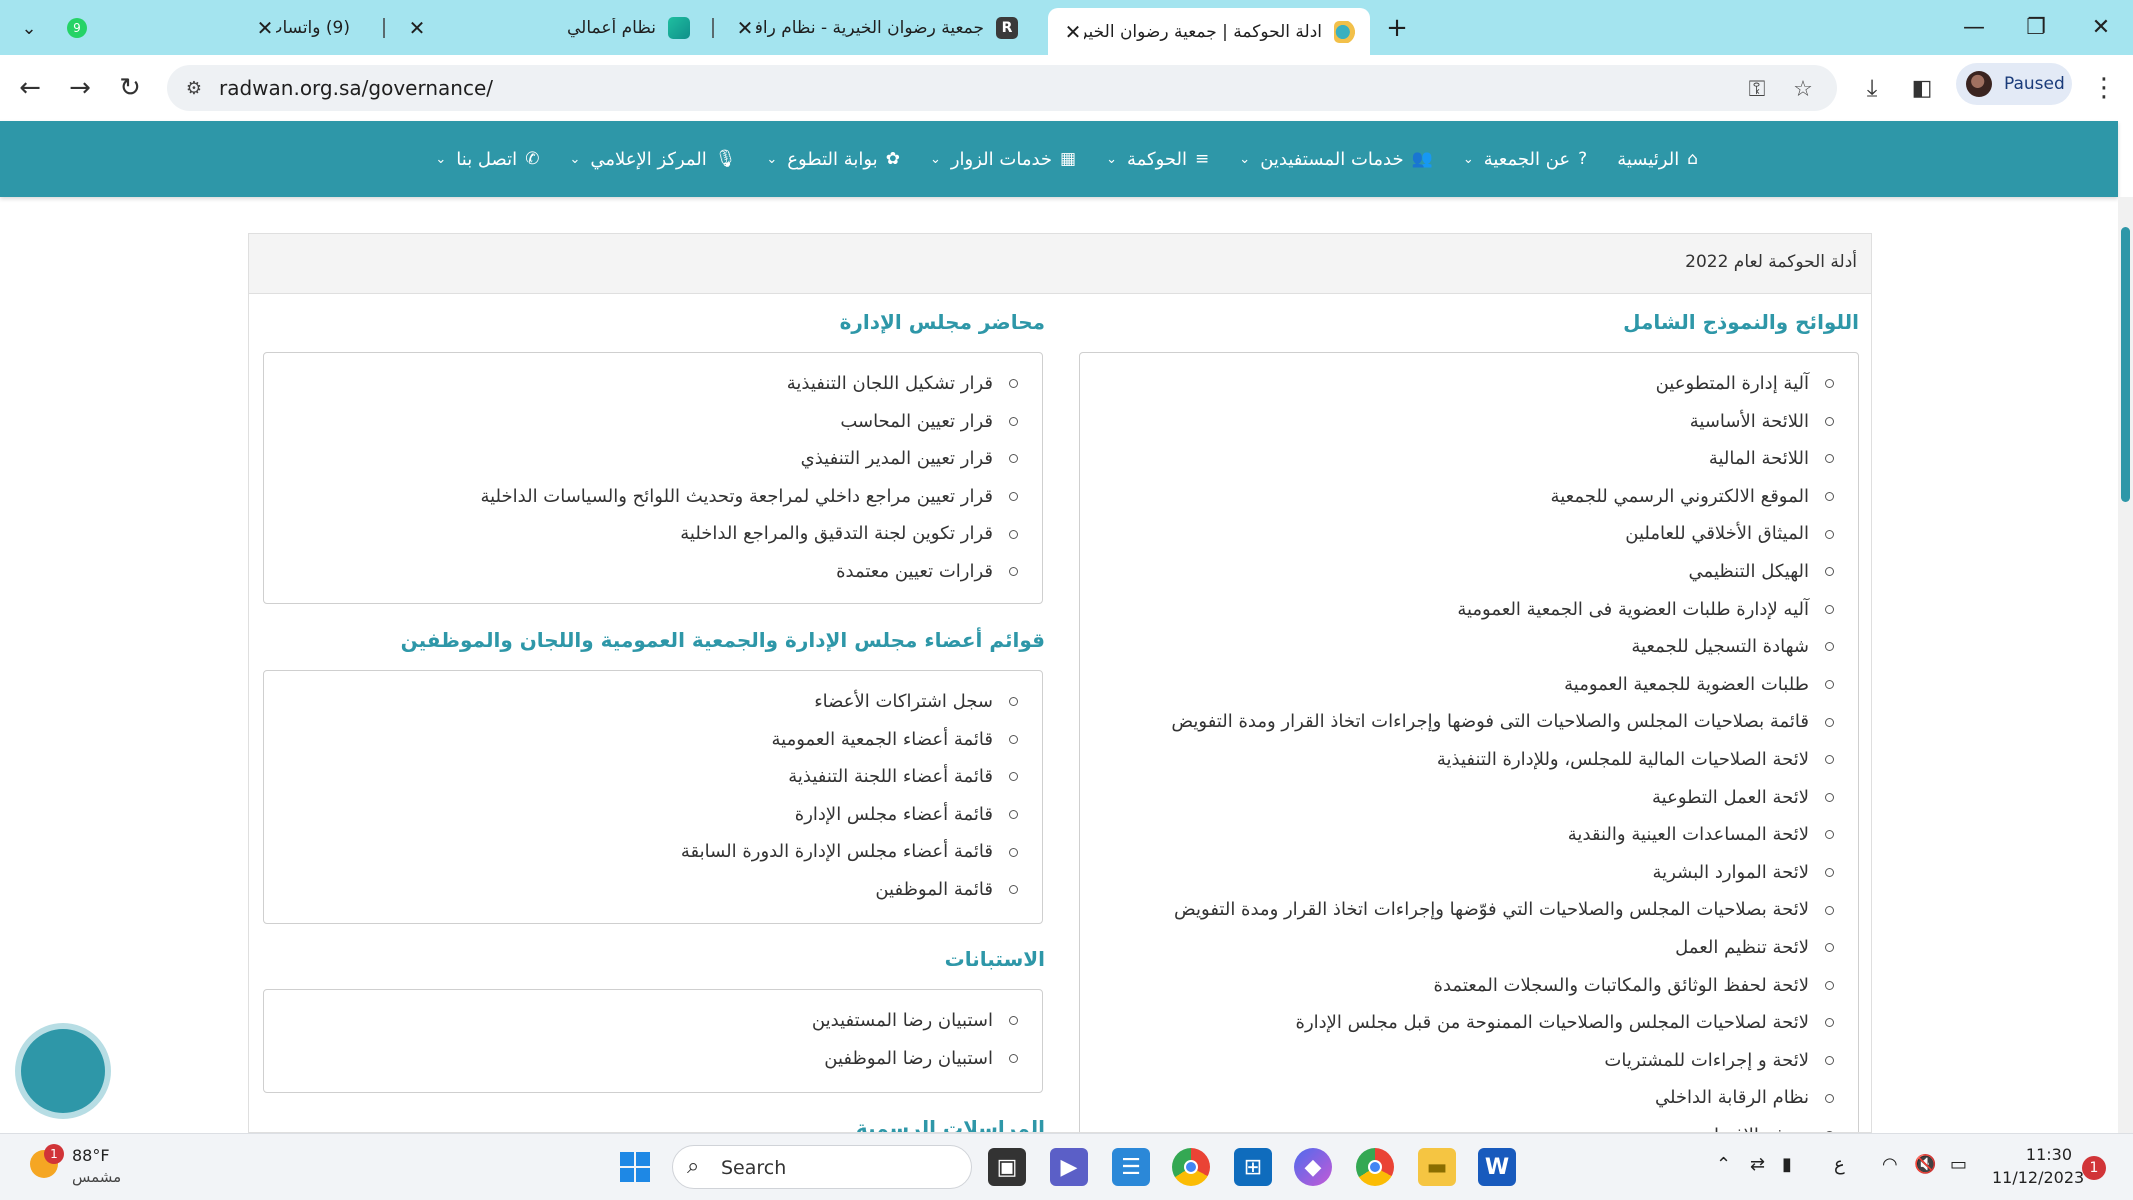 This screenshot has height=1200, width=2133. I want to click on document-link: الهيكل التنظيمي, so click(1749, 572).